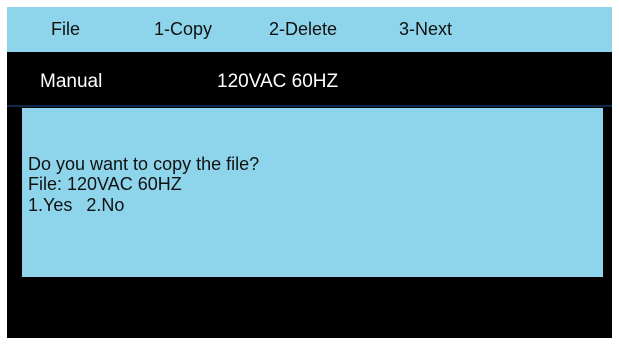 This screenshot has height=344, width=619. Describe the element at coordinates (105, 205) in the screenshot. I see `no-option: 2.No` at that location.